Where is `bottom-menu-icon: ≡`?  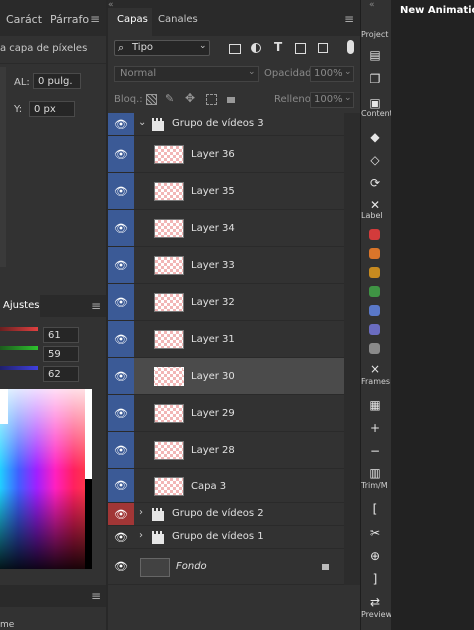 bottom-menu-icon: ≡ is located at coordinates (96, 596).